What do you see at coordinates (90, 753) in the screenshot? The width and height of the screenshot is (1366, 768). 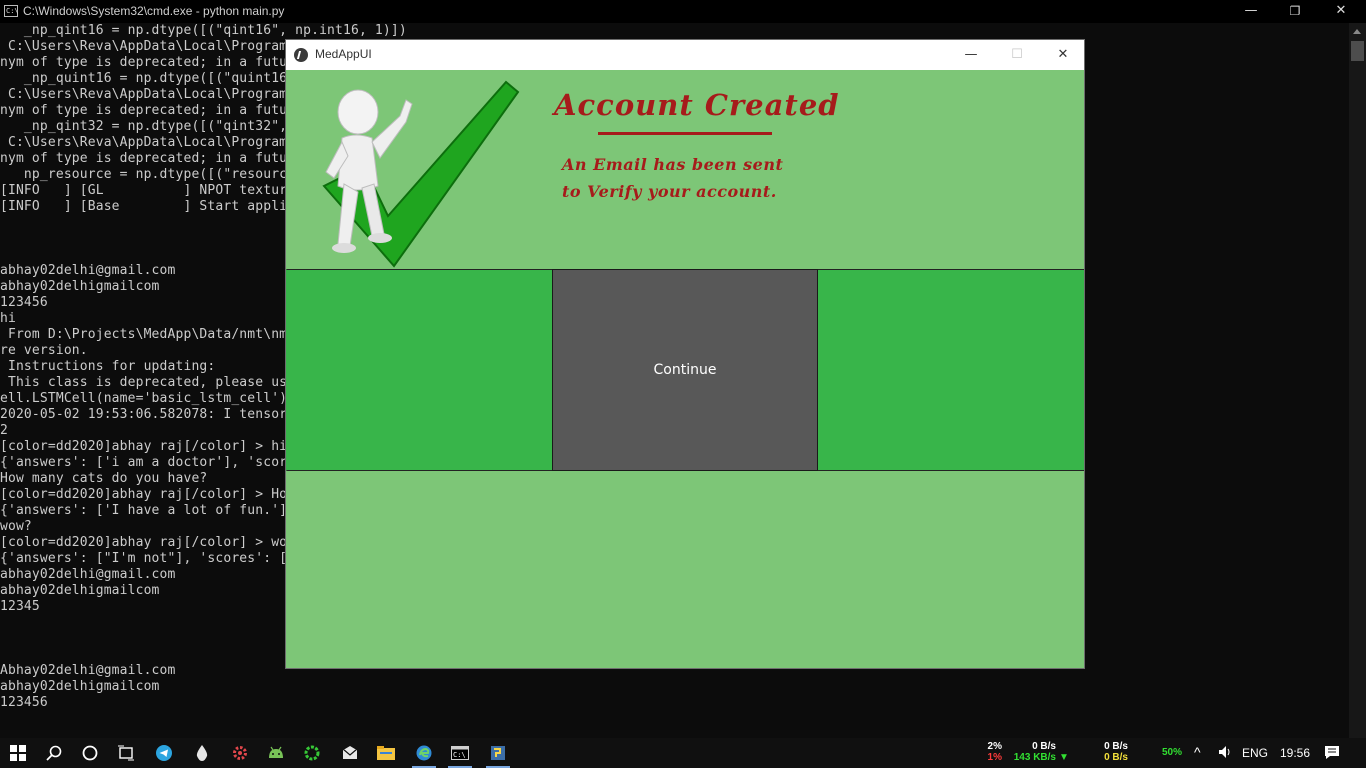 I see `cortana-icon` at bounding box center [90, 753].